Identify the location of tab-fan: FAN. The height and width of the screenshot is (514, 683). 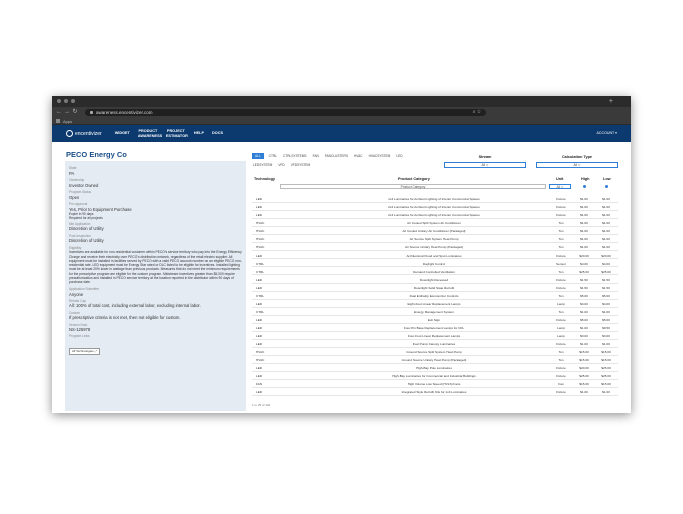
(316, 156).